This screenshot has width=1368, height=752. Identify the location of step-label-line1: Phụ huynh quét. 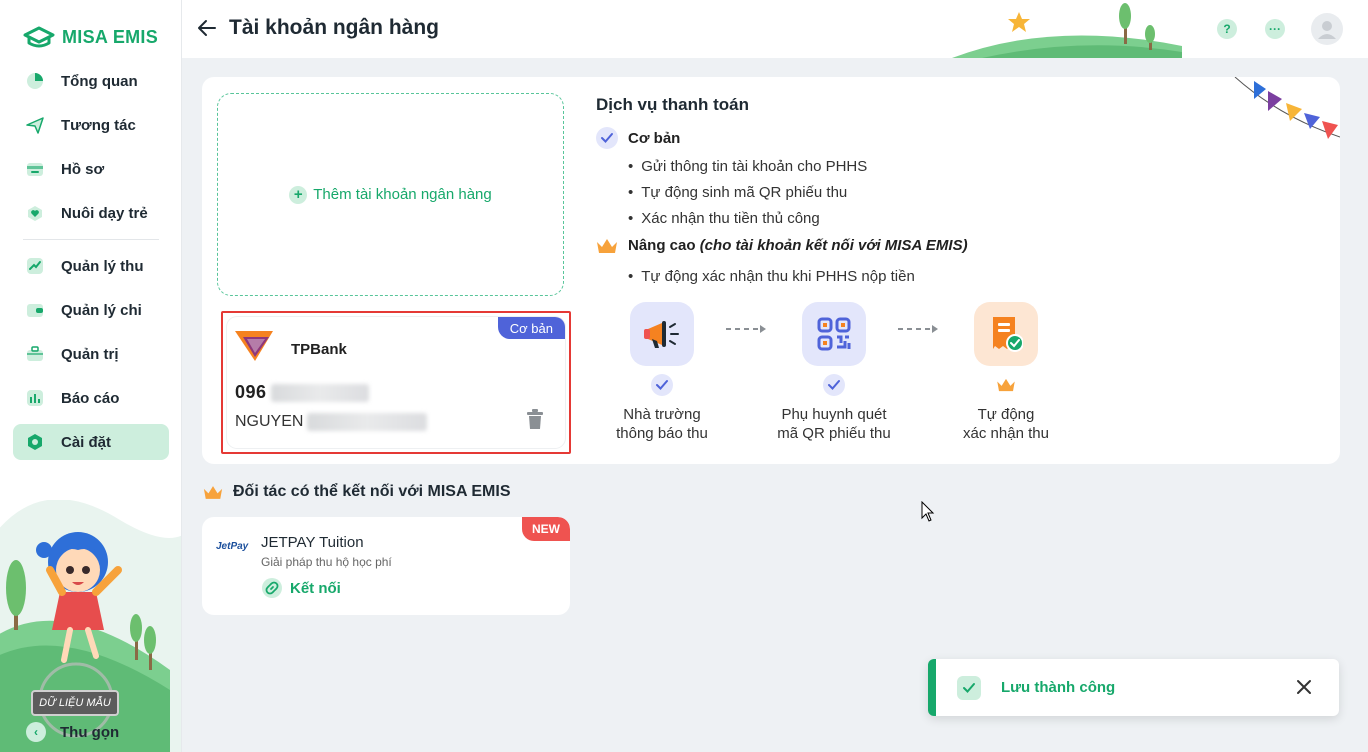
(834, 414).